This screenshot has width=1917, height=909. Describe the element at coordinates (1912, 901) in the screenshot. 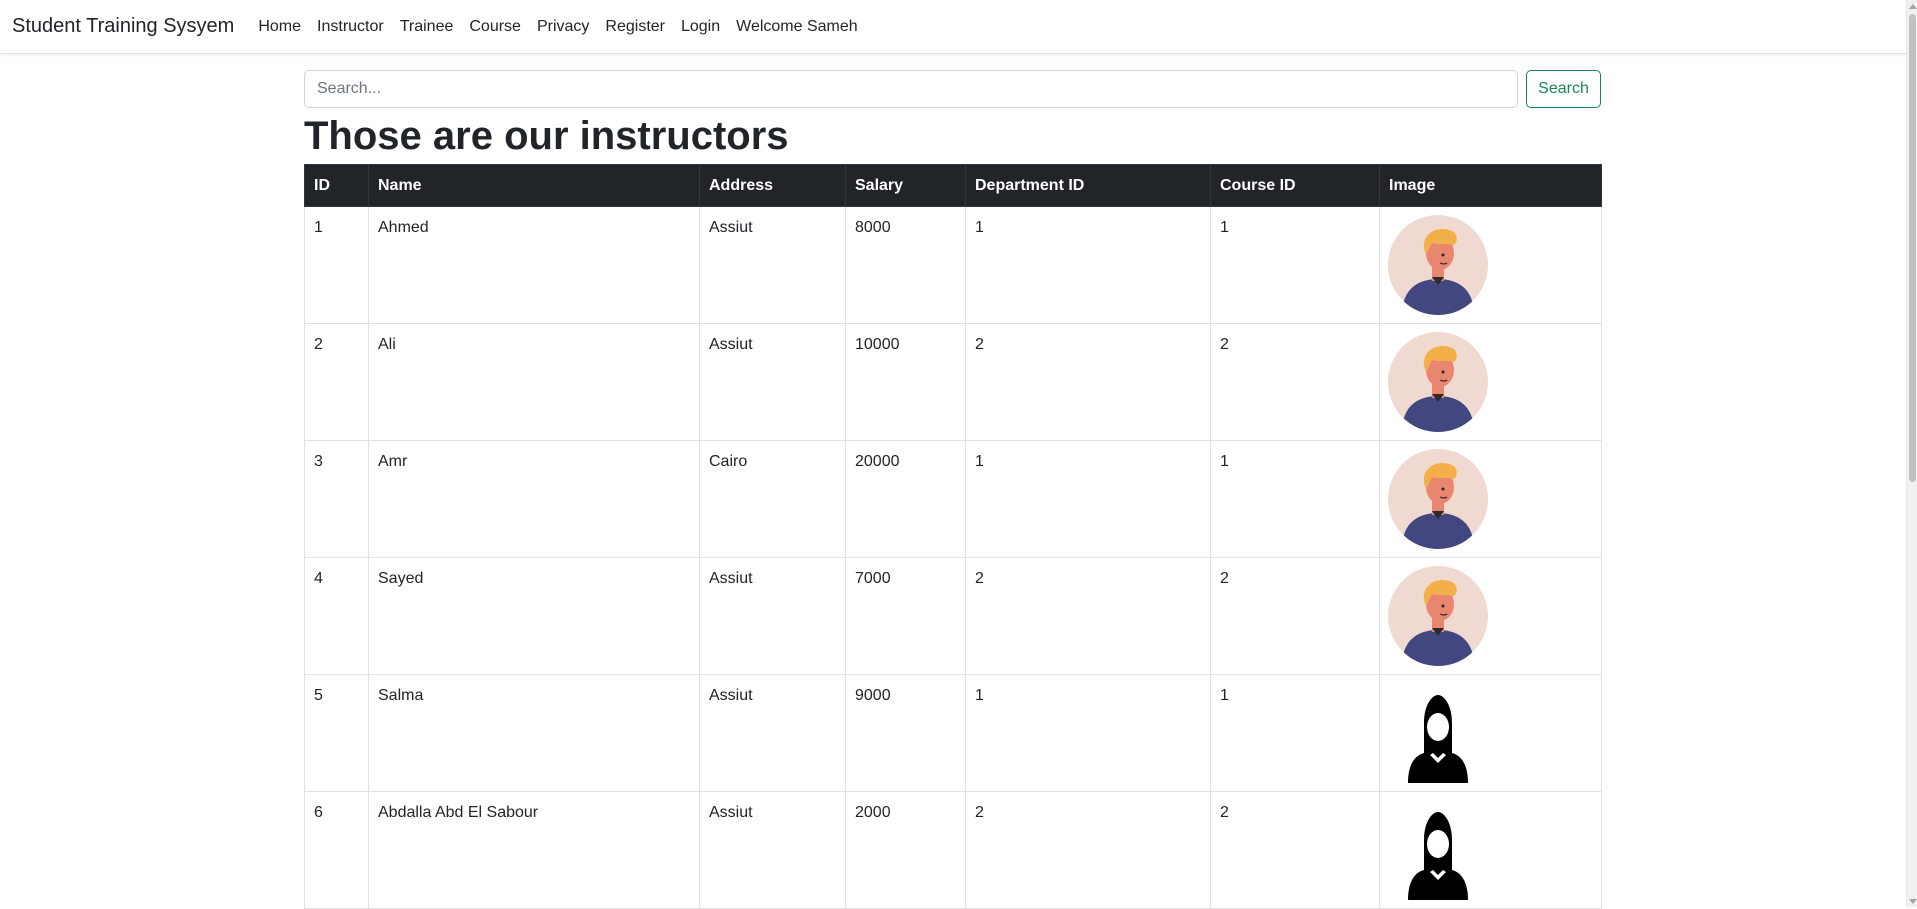

I see `scroll-down-arrow-icon` at that location.